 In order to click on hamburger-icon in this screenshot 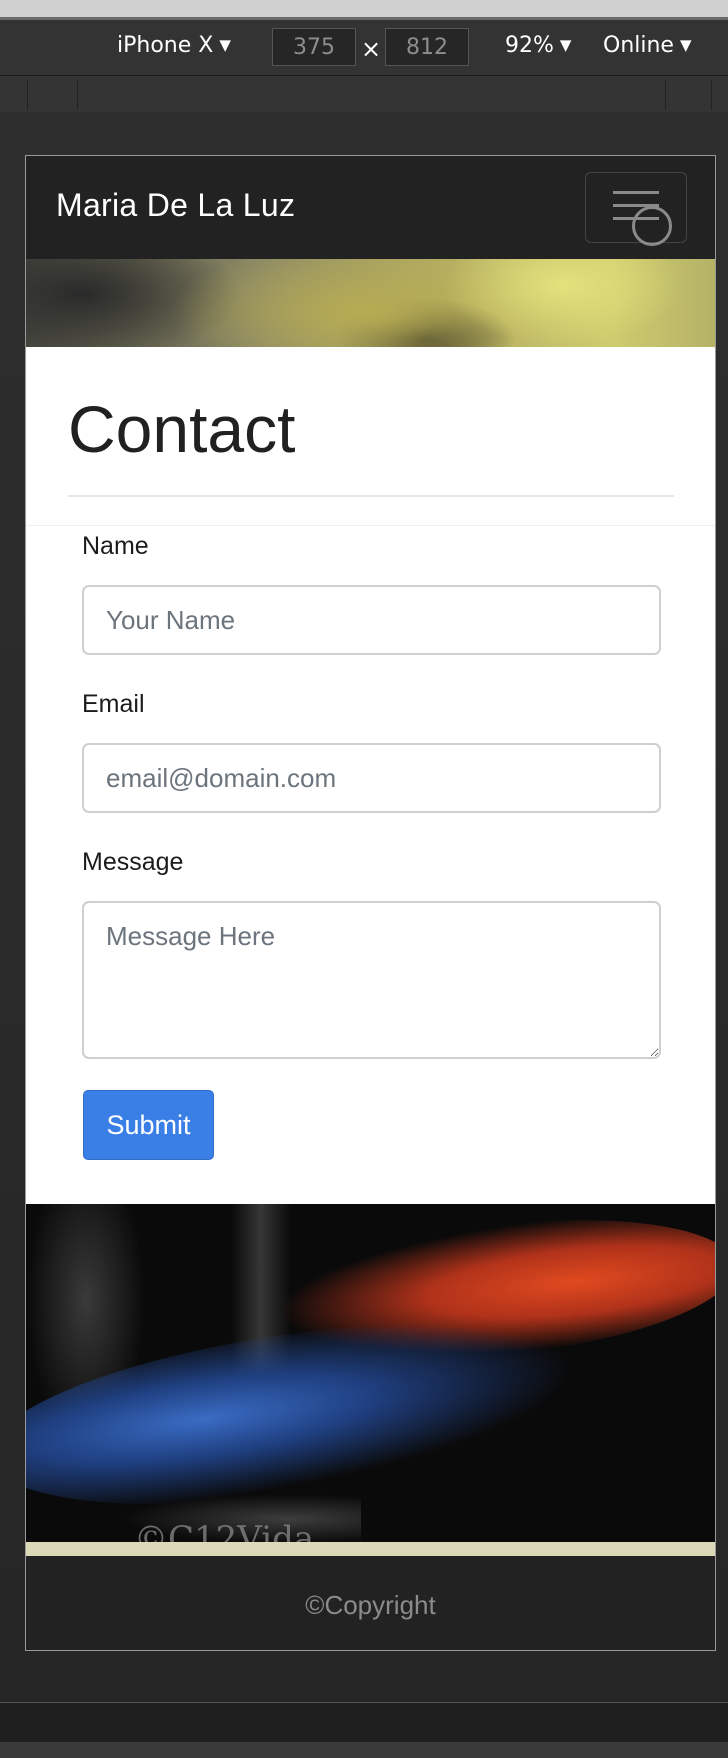, I will do `click(636, 192)`.